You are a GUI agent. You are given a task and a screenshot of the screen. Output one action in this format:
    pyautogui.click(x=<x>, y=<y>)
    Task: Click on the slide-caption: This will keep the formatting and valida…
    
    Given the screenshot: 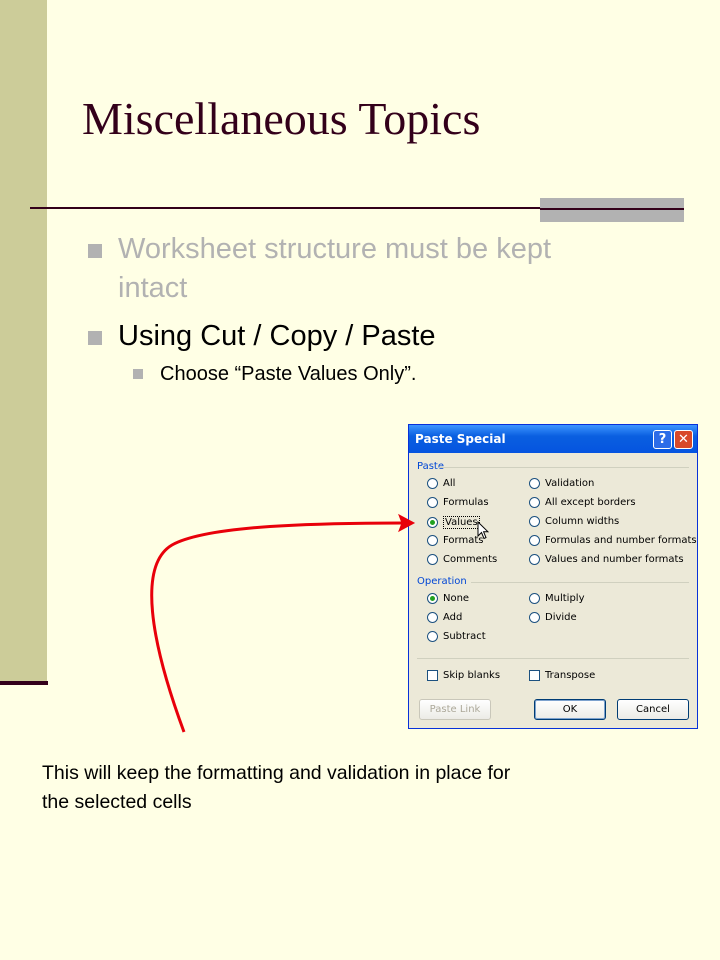 What is the action you would take?
    pyautogui.click(x=276, y=787)
    